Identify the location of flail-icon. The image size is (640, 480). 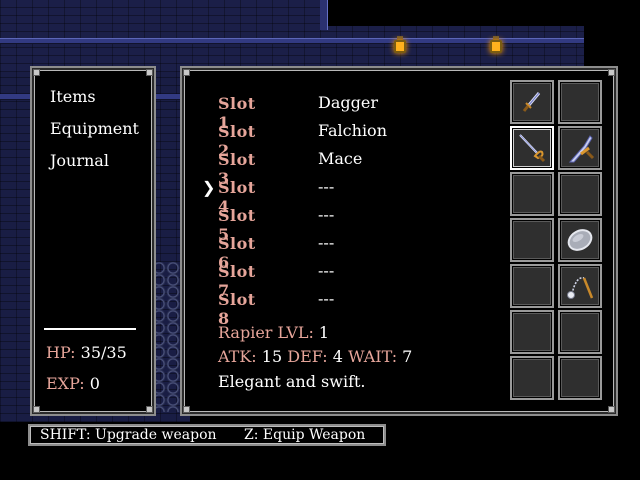
(580, 288).